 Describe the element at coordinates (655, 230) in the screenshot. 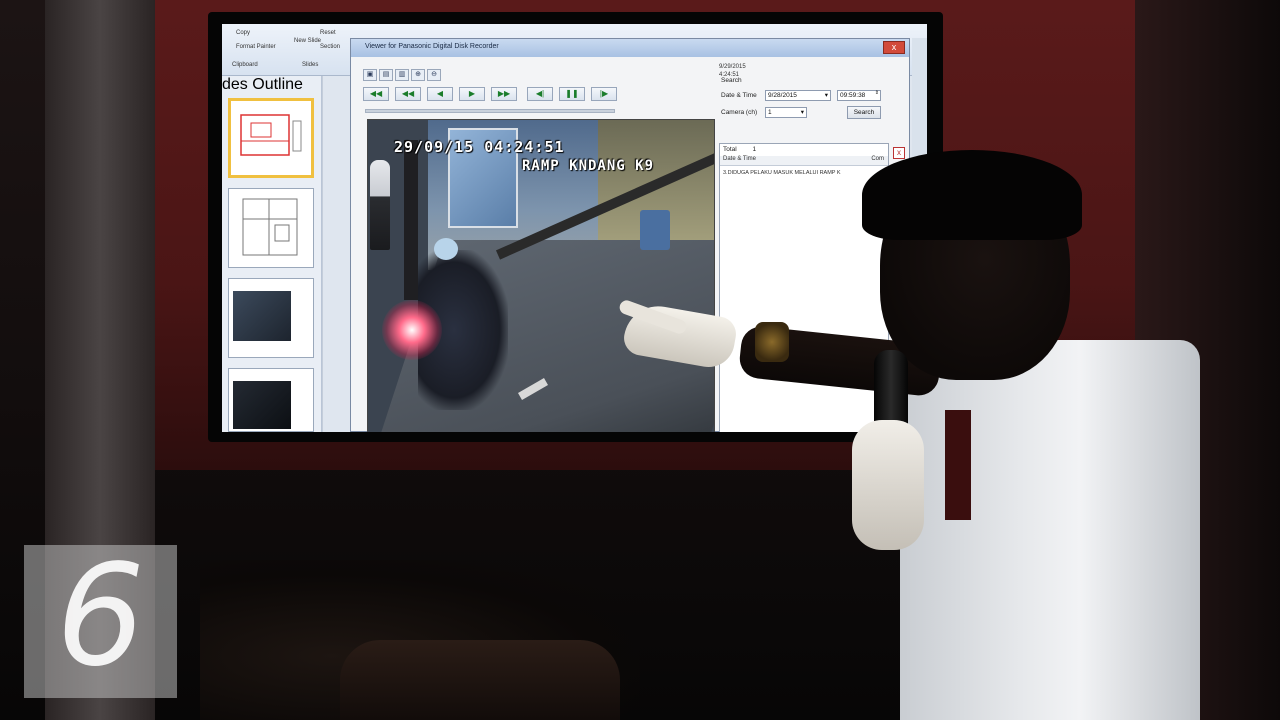

I see `video-trash-bin` at that location.